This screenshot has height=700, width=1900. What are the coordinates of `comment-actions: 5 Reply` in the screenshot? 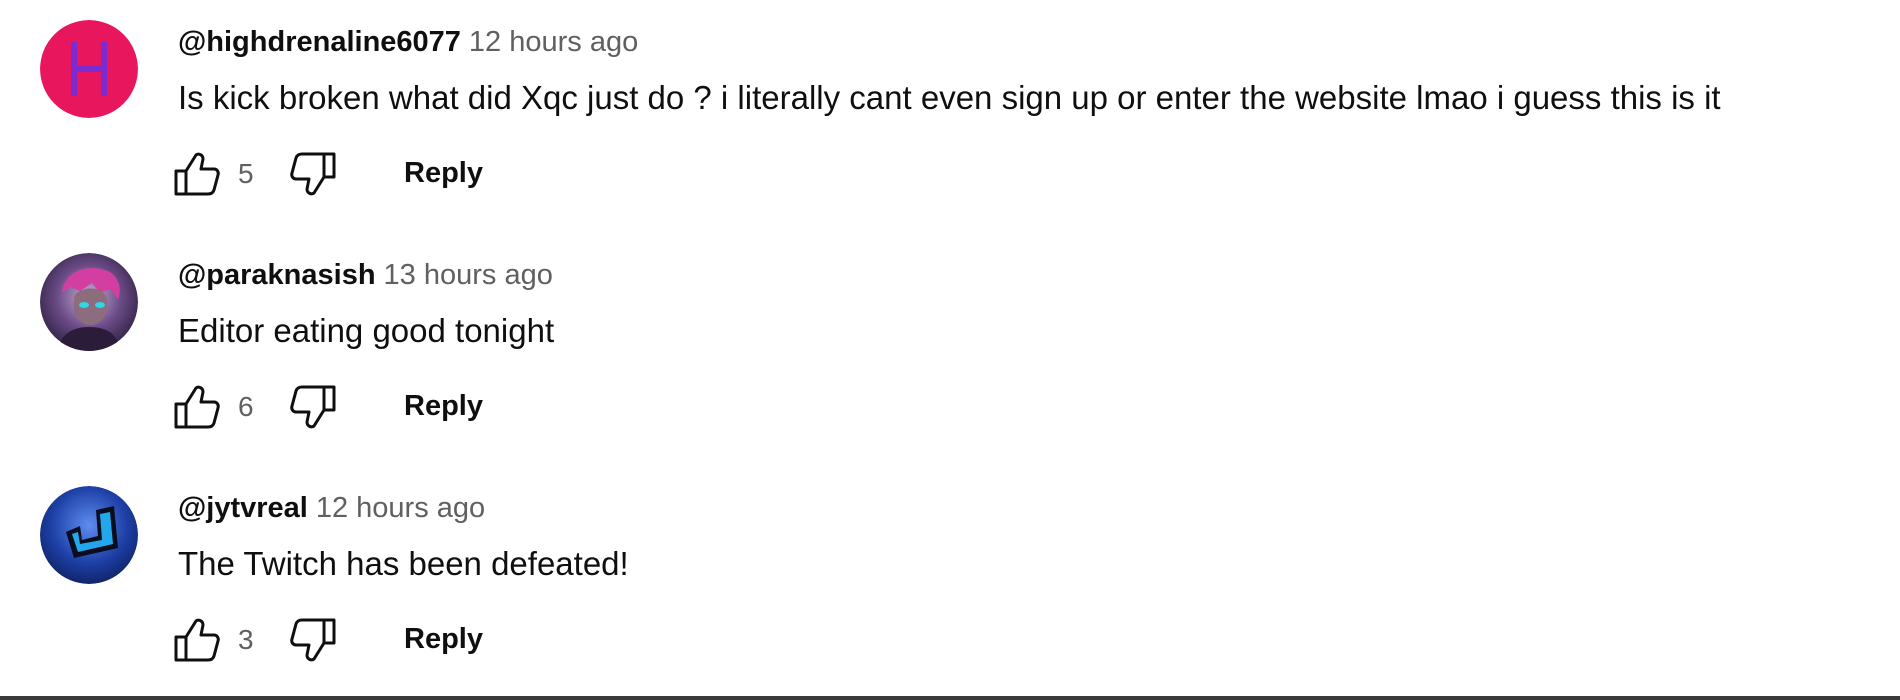 It's located at (352, 173).